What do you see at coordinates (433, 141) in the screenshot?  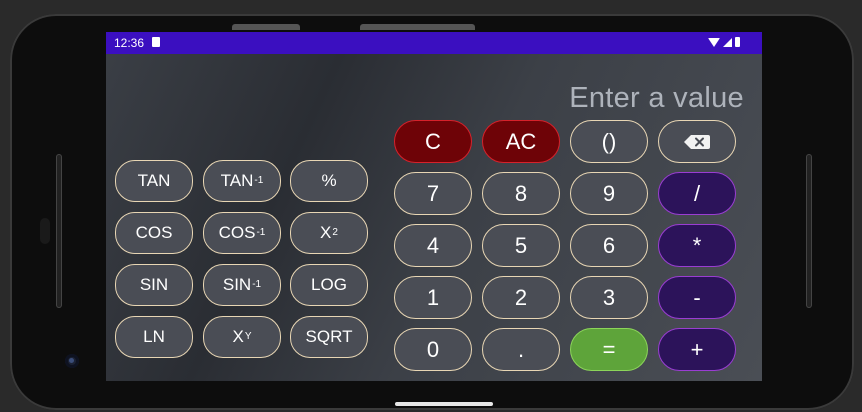 I see `clear-button: C` at bounding box center [433, 141].